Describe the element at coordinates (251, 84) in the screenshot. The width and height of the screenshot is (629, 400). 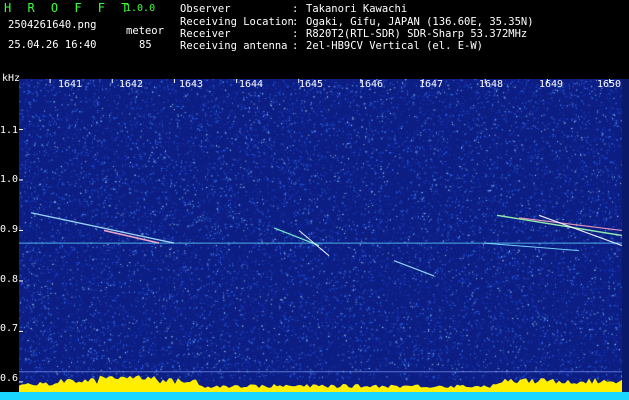
I see `x-tick-label: 1644` at that location.